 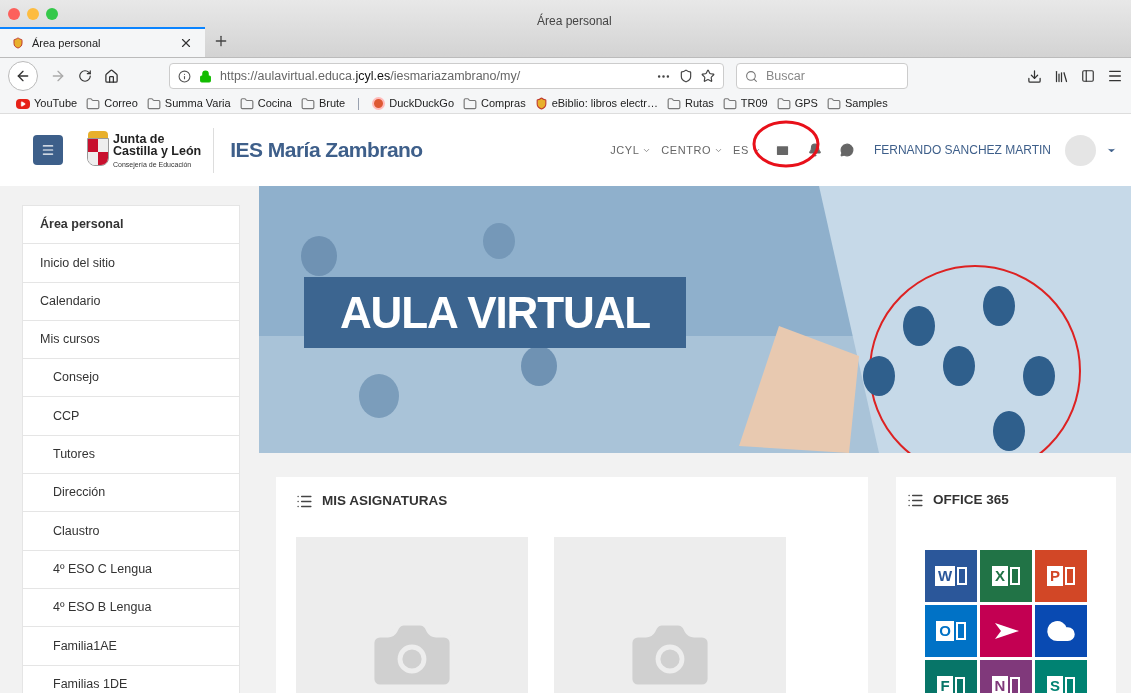 I want to click on duck-icon, so click(x=379, y=103).